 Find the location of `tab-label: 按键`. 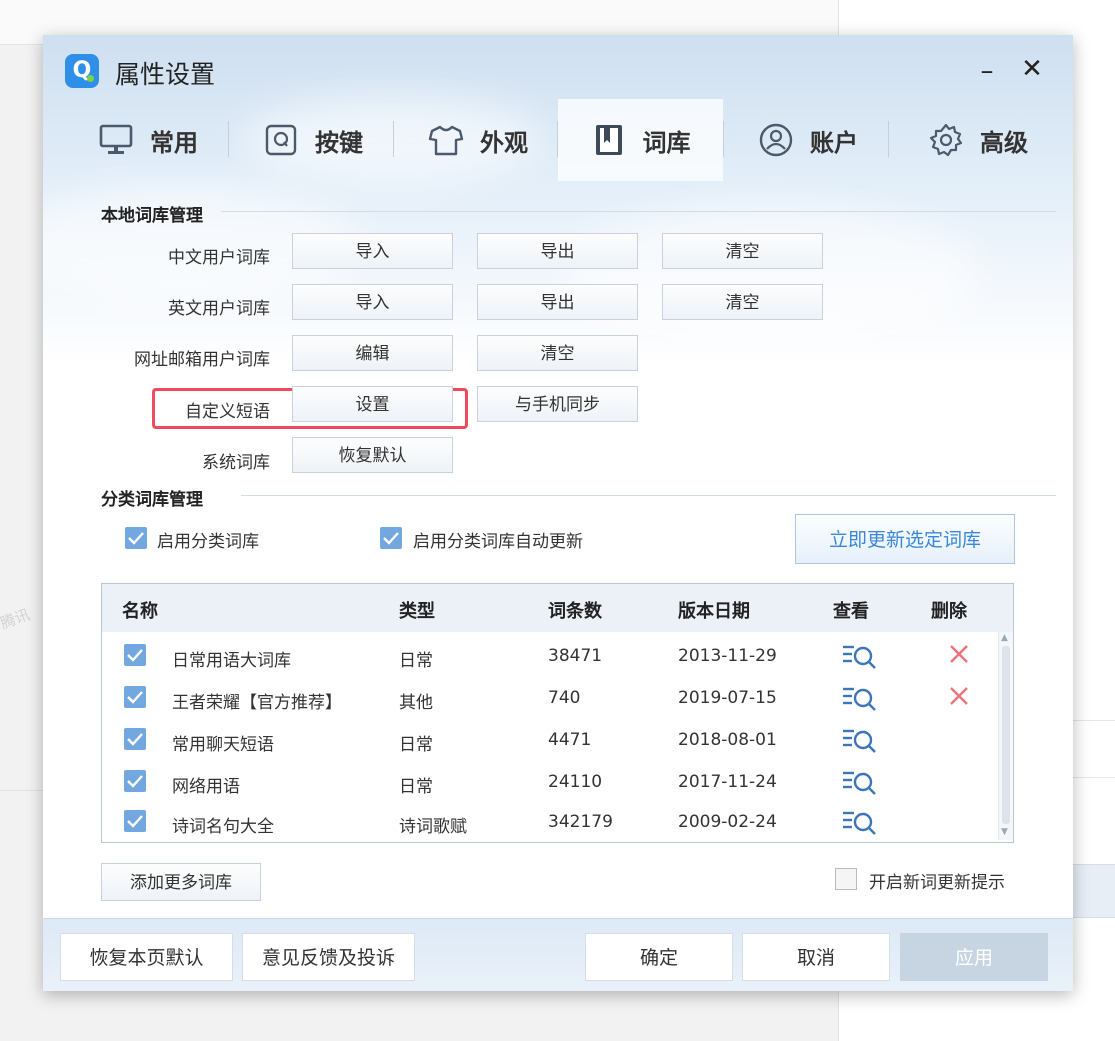

tab-label: 按键 is located at coordinates (339, 142).